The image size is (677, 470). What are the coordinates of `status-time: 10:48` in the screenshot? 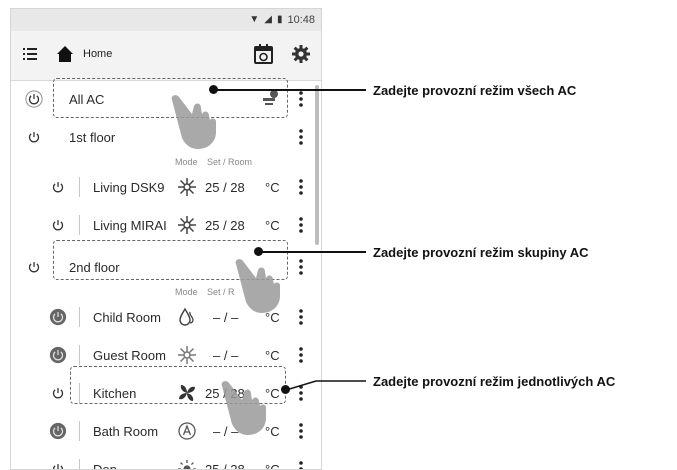 It's located at (301, 20).